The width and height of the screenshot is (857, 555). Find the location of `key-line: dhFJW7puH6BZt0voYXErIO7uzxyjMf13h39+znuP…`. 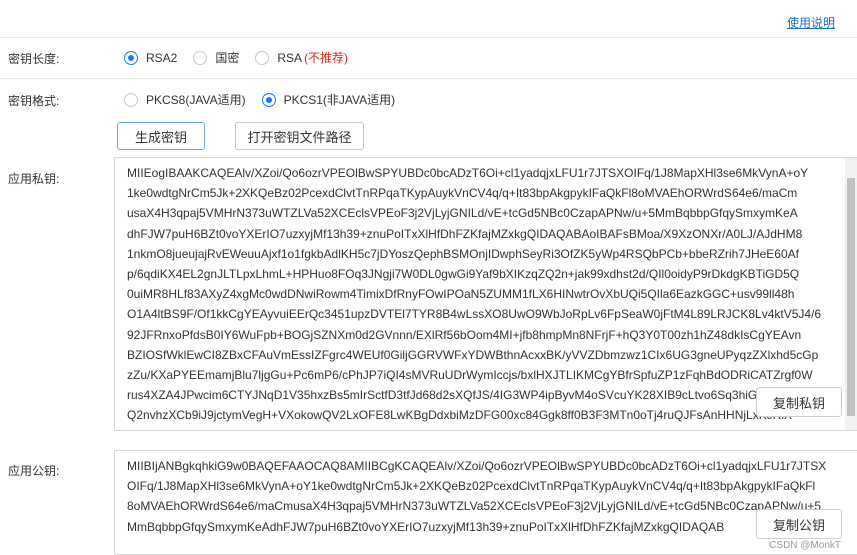

key-line: dhFJW7puH6BZt0voYXErIO7uzxyjMf13h39+znuP… is located at coordinates (465, 233).